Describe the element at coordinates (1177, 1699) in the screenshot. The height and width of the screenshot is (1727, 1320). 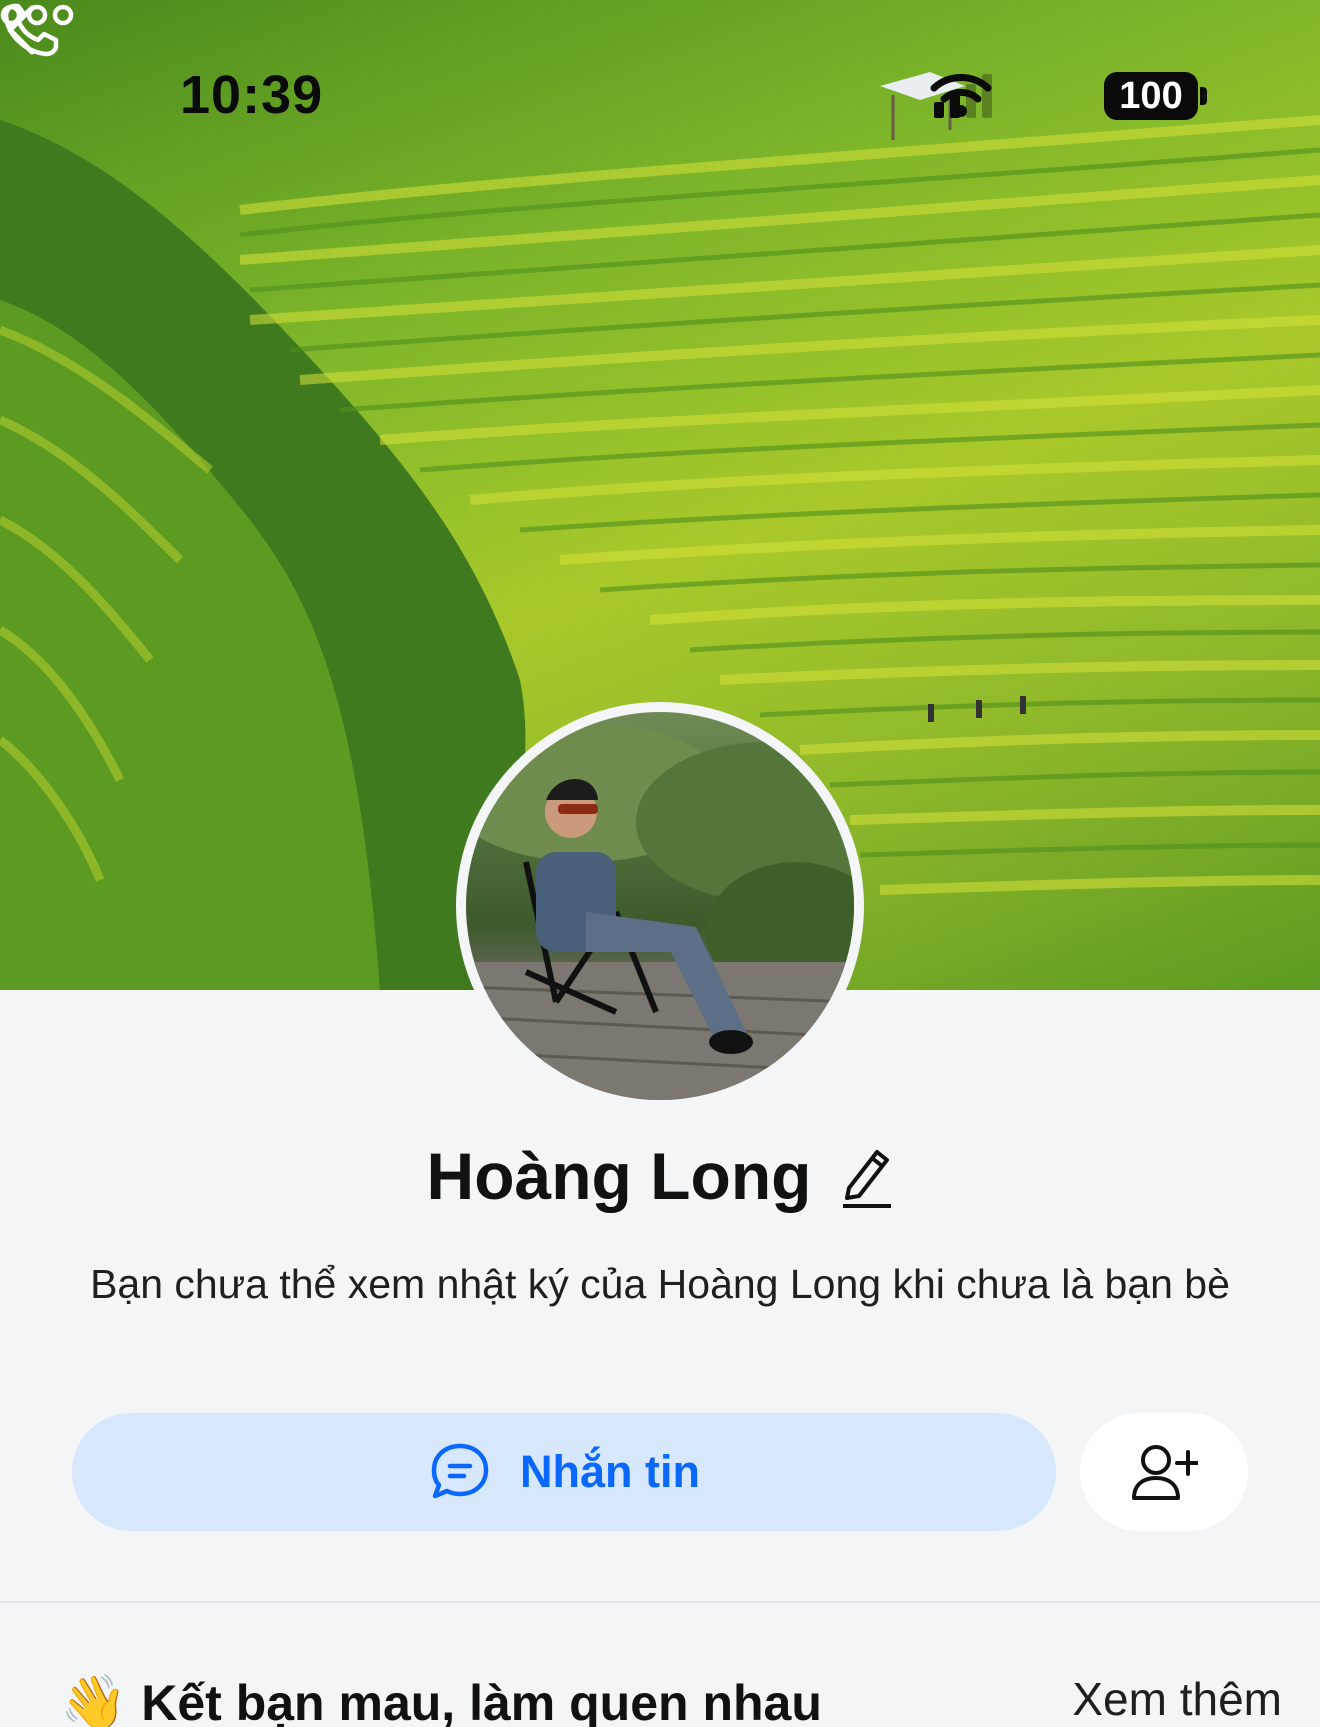
I see `see-more-link: Xem thêm` at that location.